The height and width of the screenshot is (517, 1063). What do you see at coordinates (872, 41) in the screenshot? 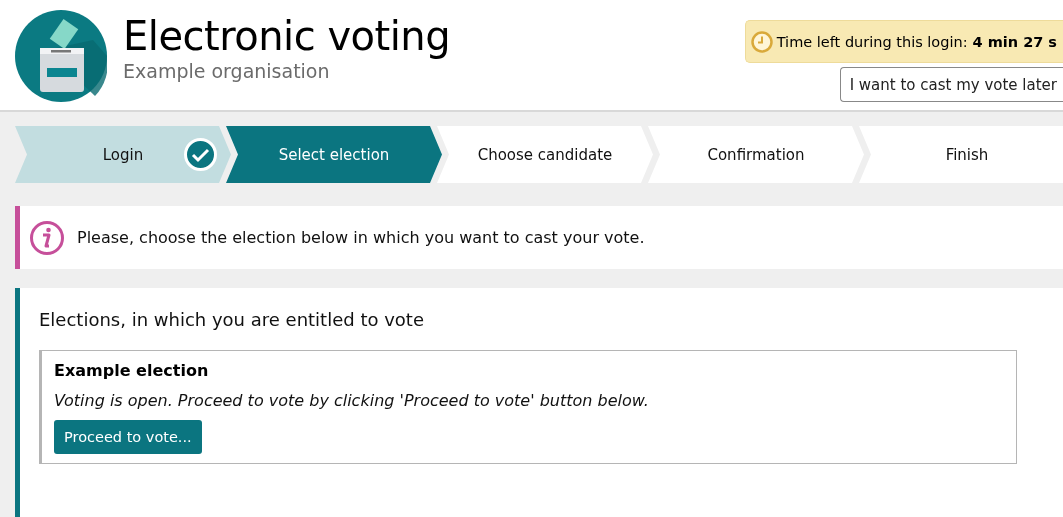
I see `timer-label: Time left during this login:` at bounding box center [872, 41].